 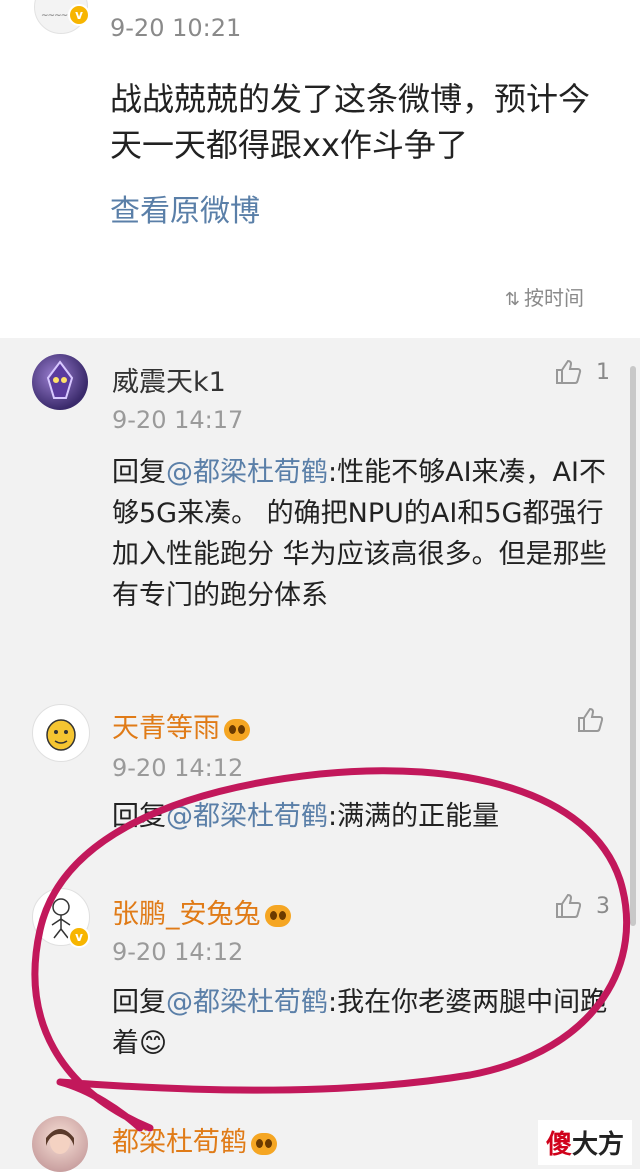 I want to click on like-count: 1, so click(x=603, y=372).